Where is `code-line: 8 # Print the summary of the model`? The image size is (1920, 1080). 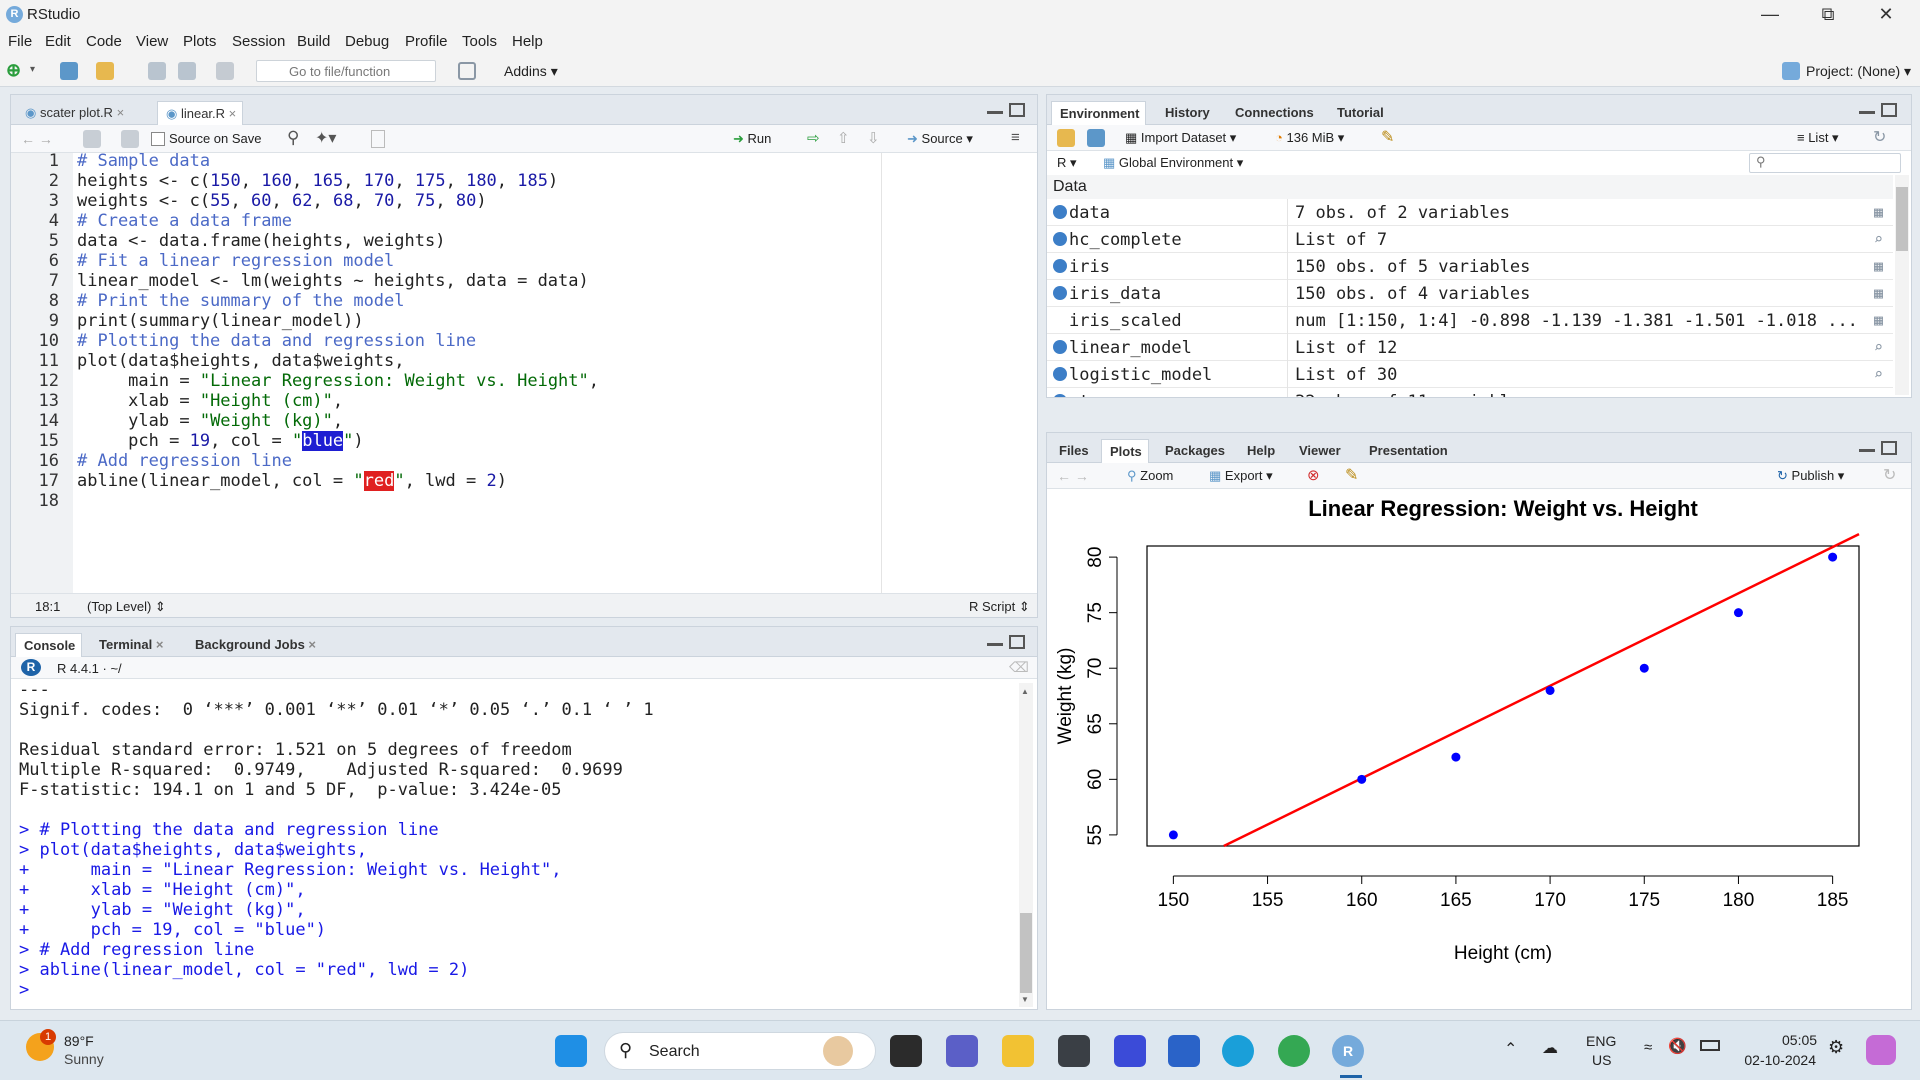
code-line: 8 # Print the summary of the model is located at coordinates (441, 301).